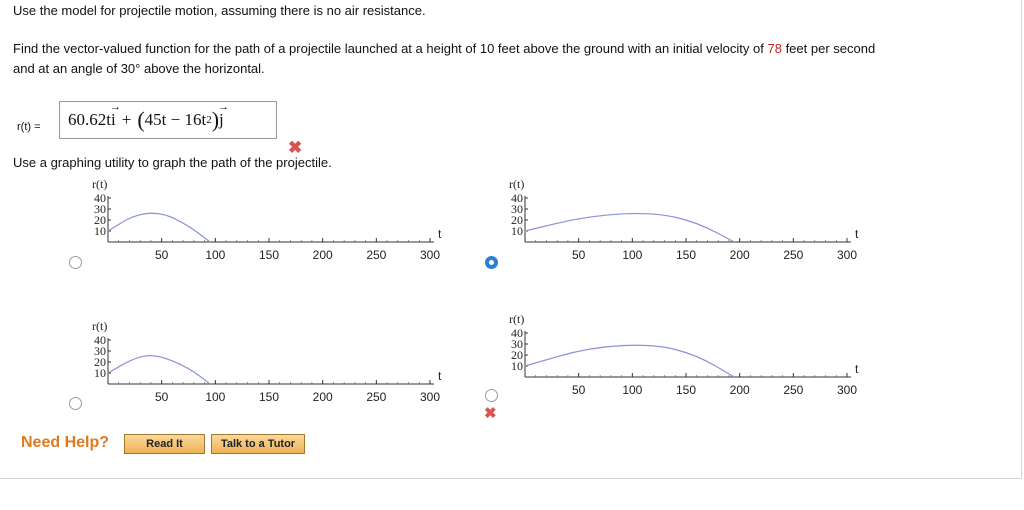 The width and height of the screenshot is (1024, 510). I want to click on need-help-label: Need Help?, so click(65, 442).